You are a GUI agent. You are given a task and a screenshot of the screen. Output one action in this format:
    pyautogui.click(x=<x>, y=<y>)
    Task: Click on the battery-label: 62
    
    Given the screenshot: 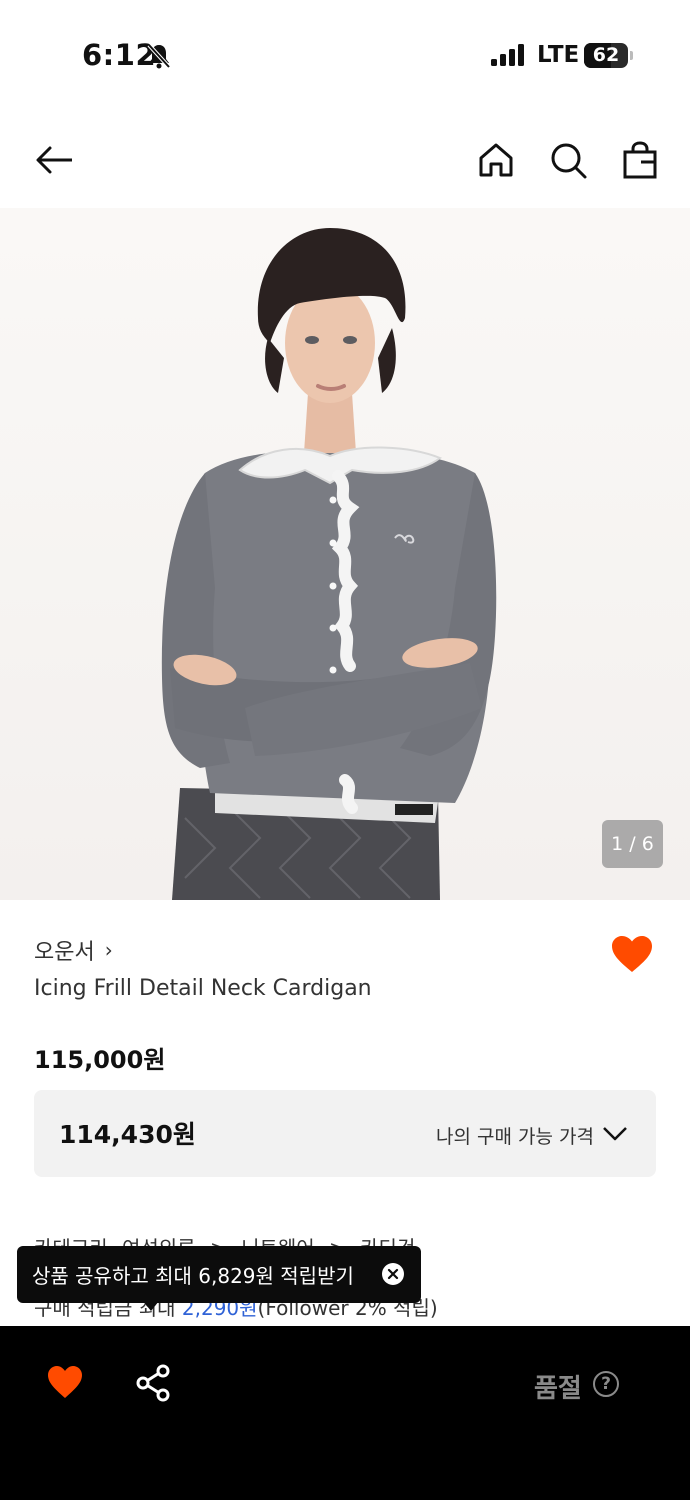 What is the action you would take?
    pyautogui.click(x=606, y=55)
    